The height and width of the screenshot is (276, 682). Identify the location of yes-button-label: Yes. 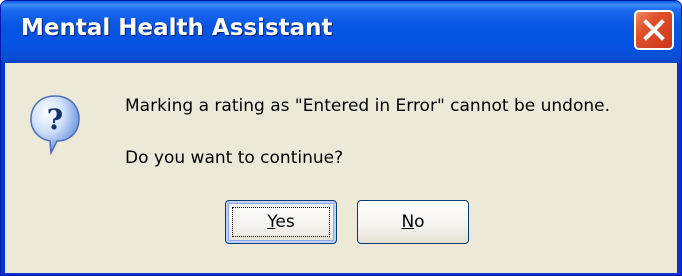
(280, 222).